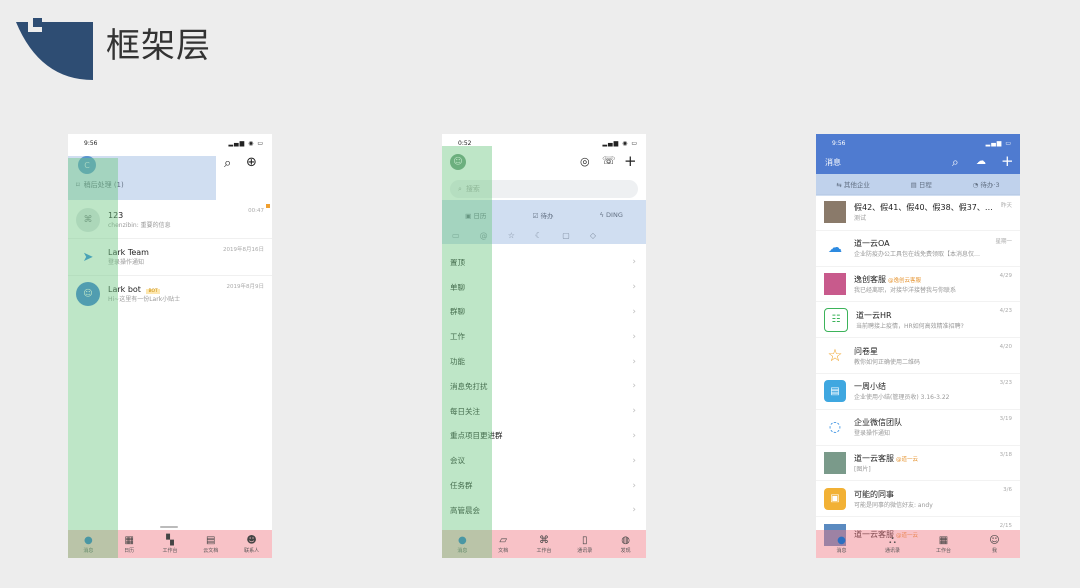 This screenshot has width=1080, height=588. What do you see at coordinates (892, 540) in the screenshot?
I see `org-chart-icon: ⛬` at bounding box center [892, 540].